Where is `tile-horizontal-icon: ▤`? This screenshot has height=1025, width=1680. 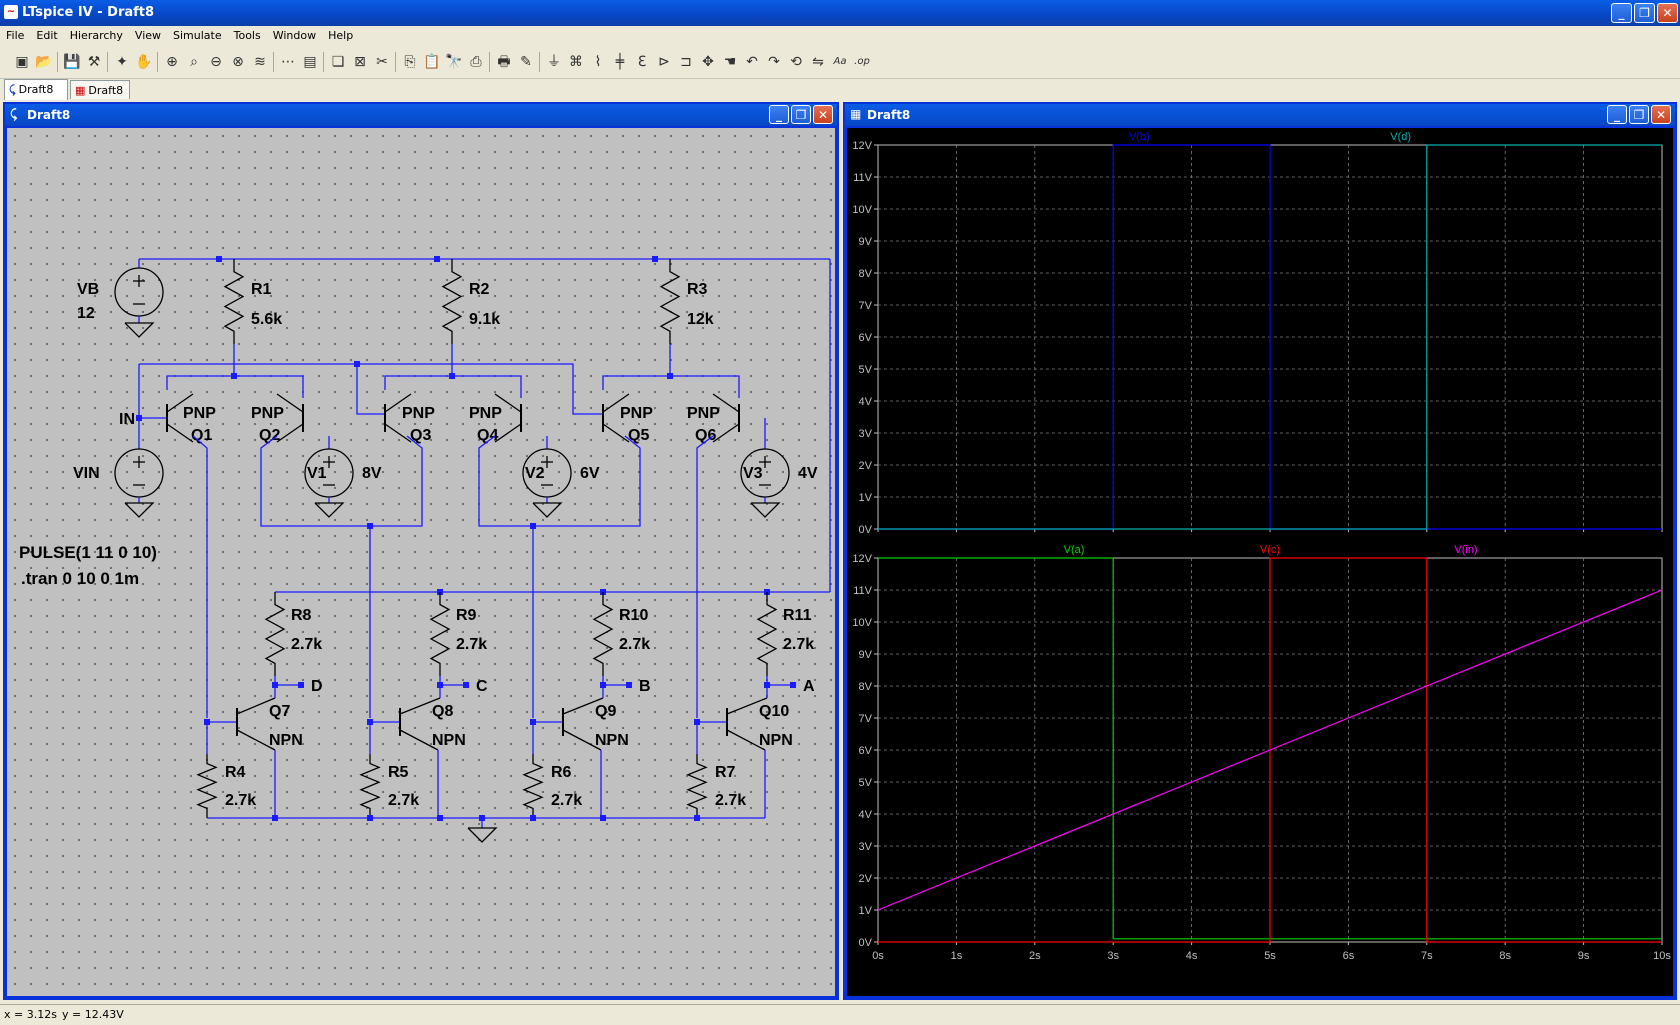 tile-horizontal-icon: ▤ is located at coordinates (310, 62).